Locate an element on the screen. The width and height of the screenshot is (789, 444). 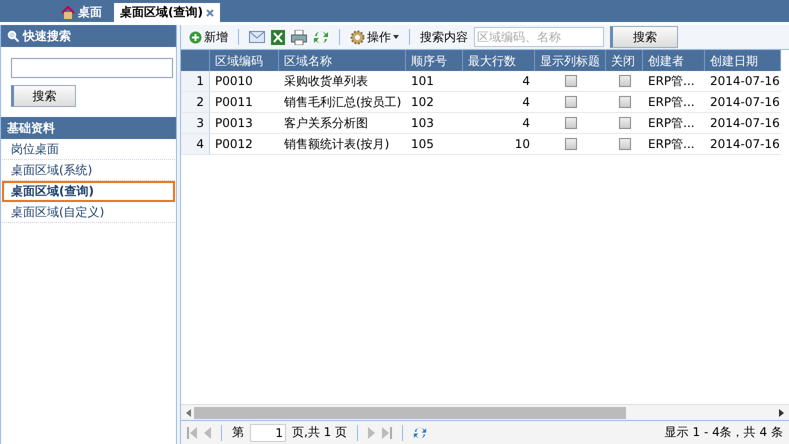
table-cell: P0010 is located at coordinates (244, 81).